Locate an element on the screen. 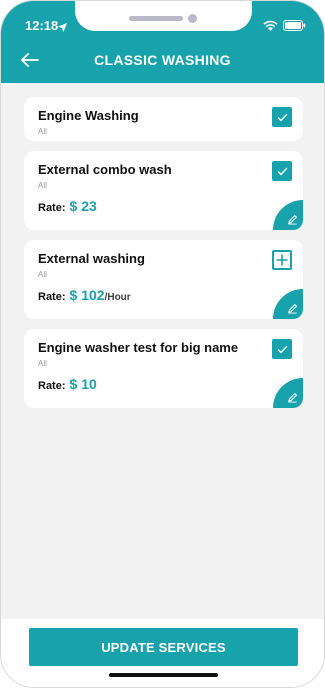 The height and width of the screenshot is (688, 325). service-name: External washing is located at coordinates (91, 258).